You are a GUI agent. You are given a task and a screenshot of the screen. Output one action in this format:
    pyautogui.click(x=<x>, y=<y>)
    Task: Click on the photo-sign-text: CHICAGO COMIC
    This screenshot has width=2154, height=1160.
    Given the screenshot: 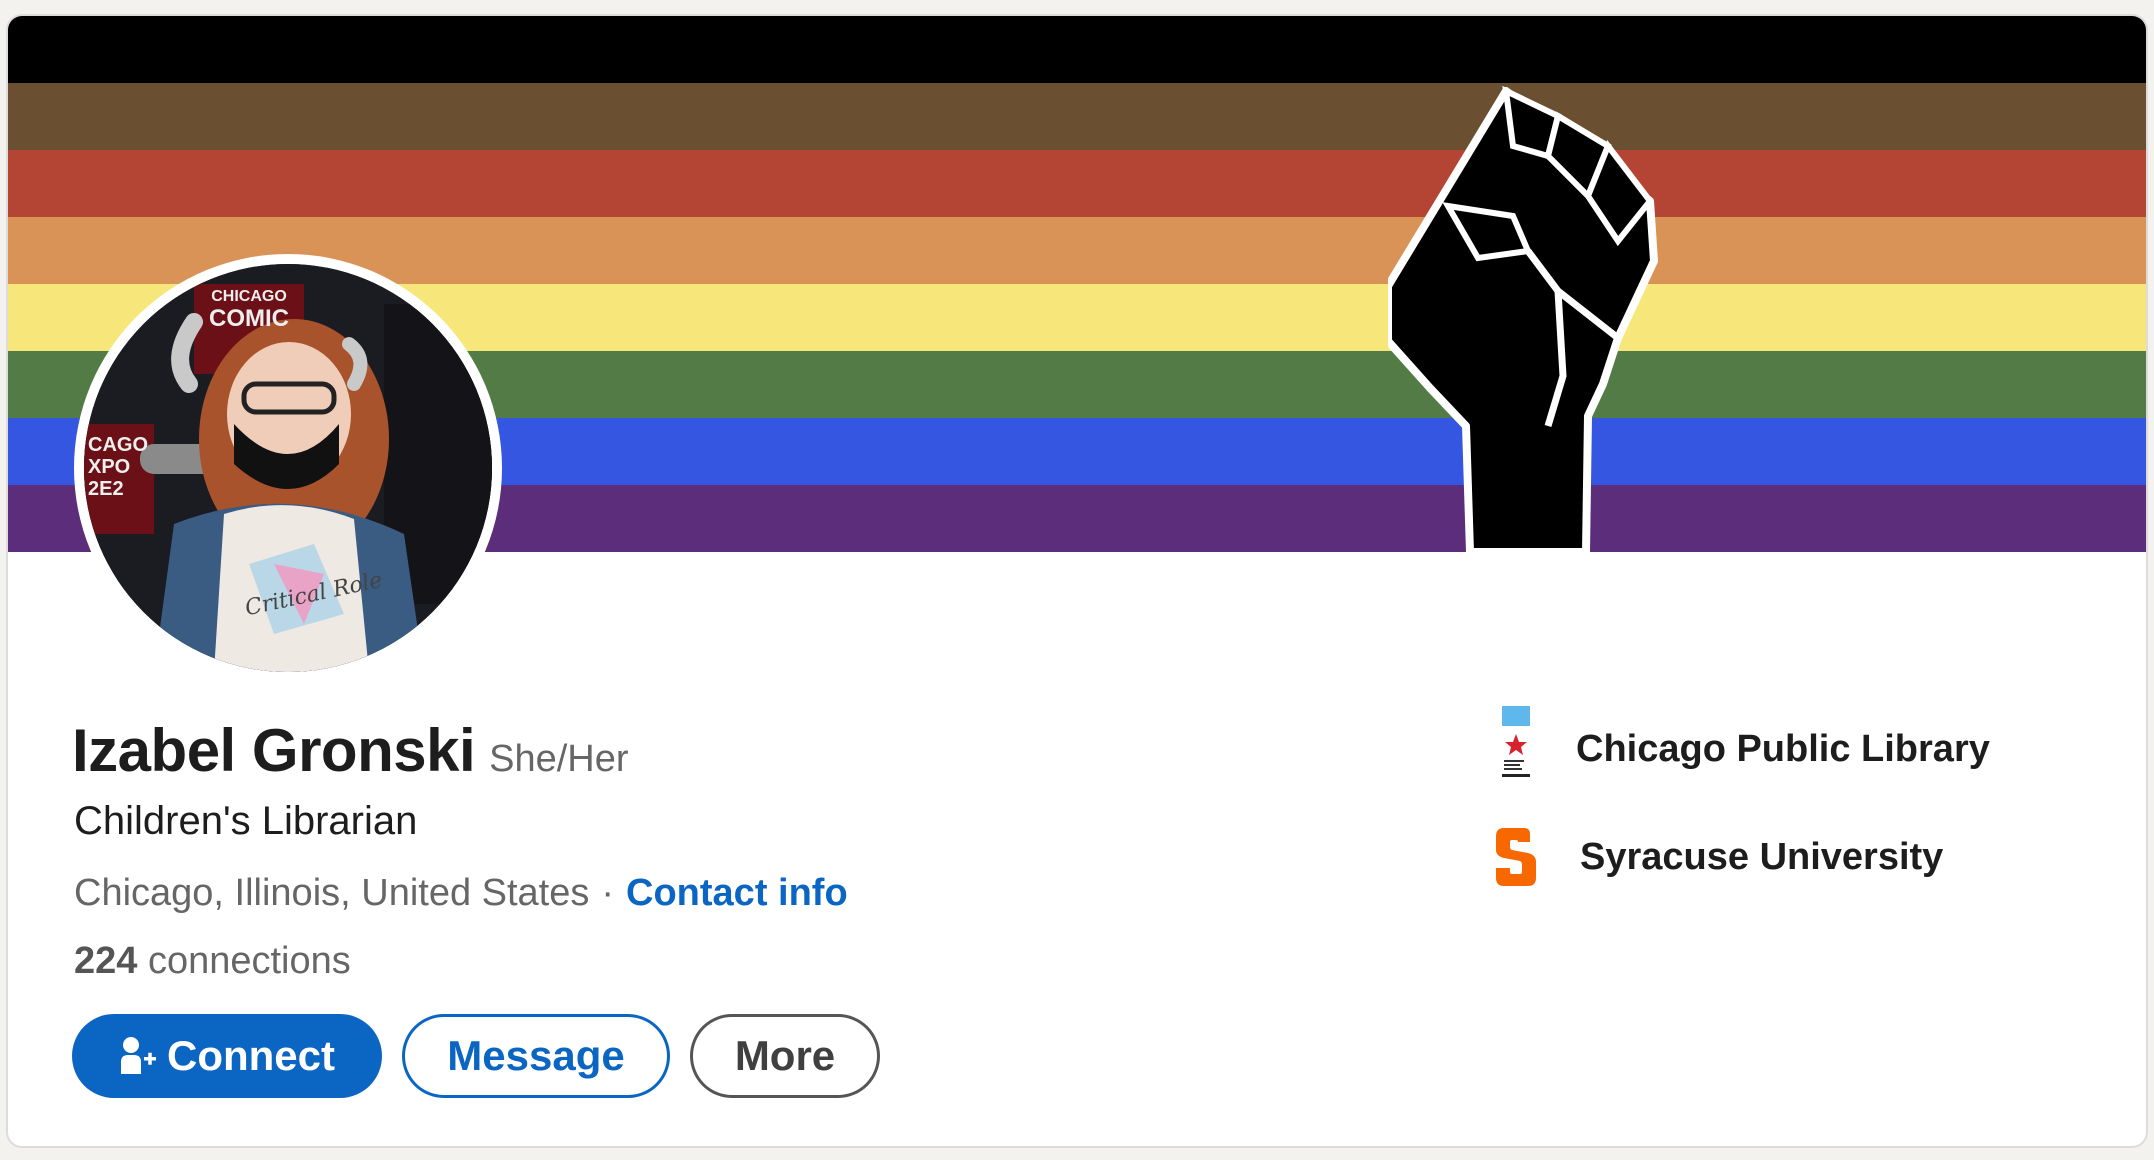 What is the action you would take?
    pyautogui.click(x=249, y=310)
    